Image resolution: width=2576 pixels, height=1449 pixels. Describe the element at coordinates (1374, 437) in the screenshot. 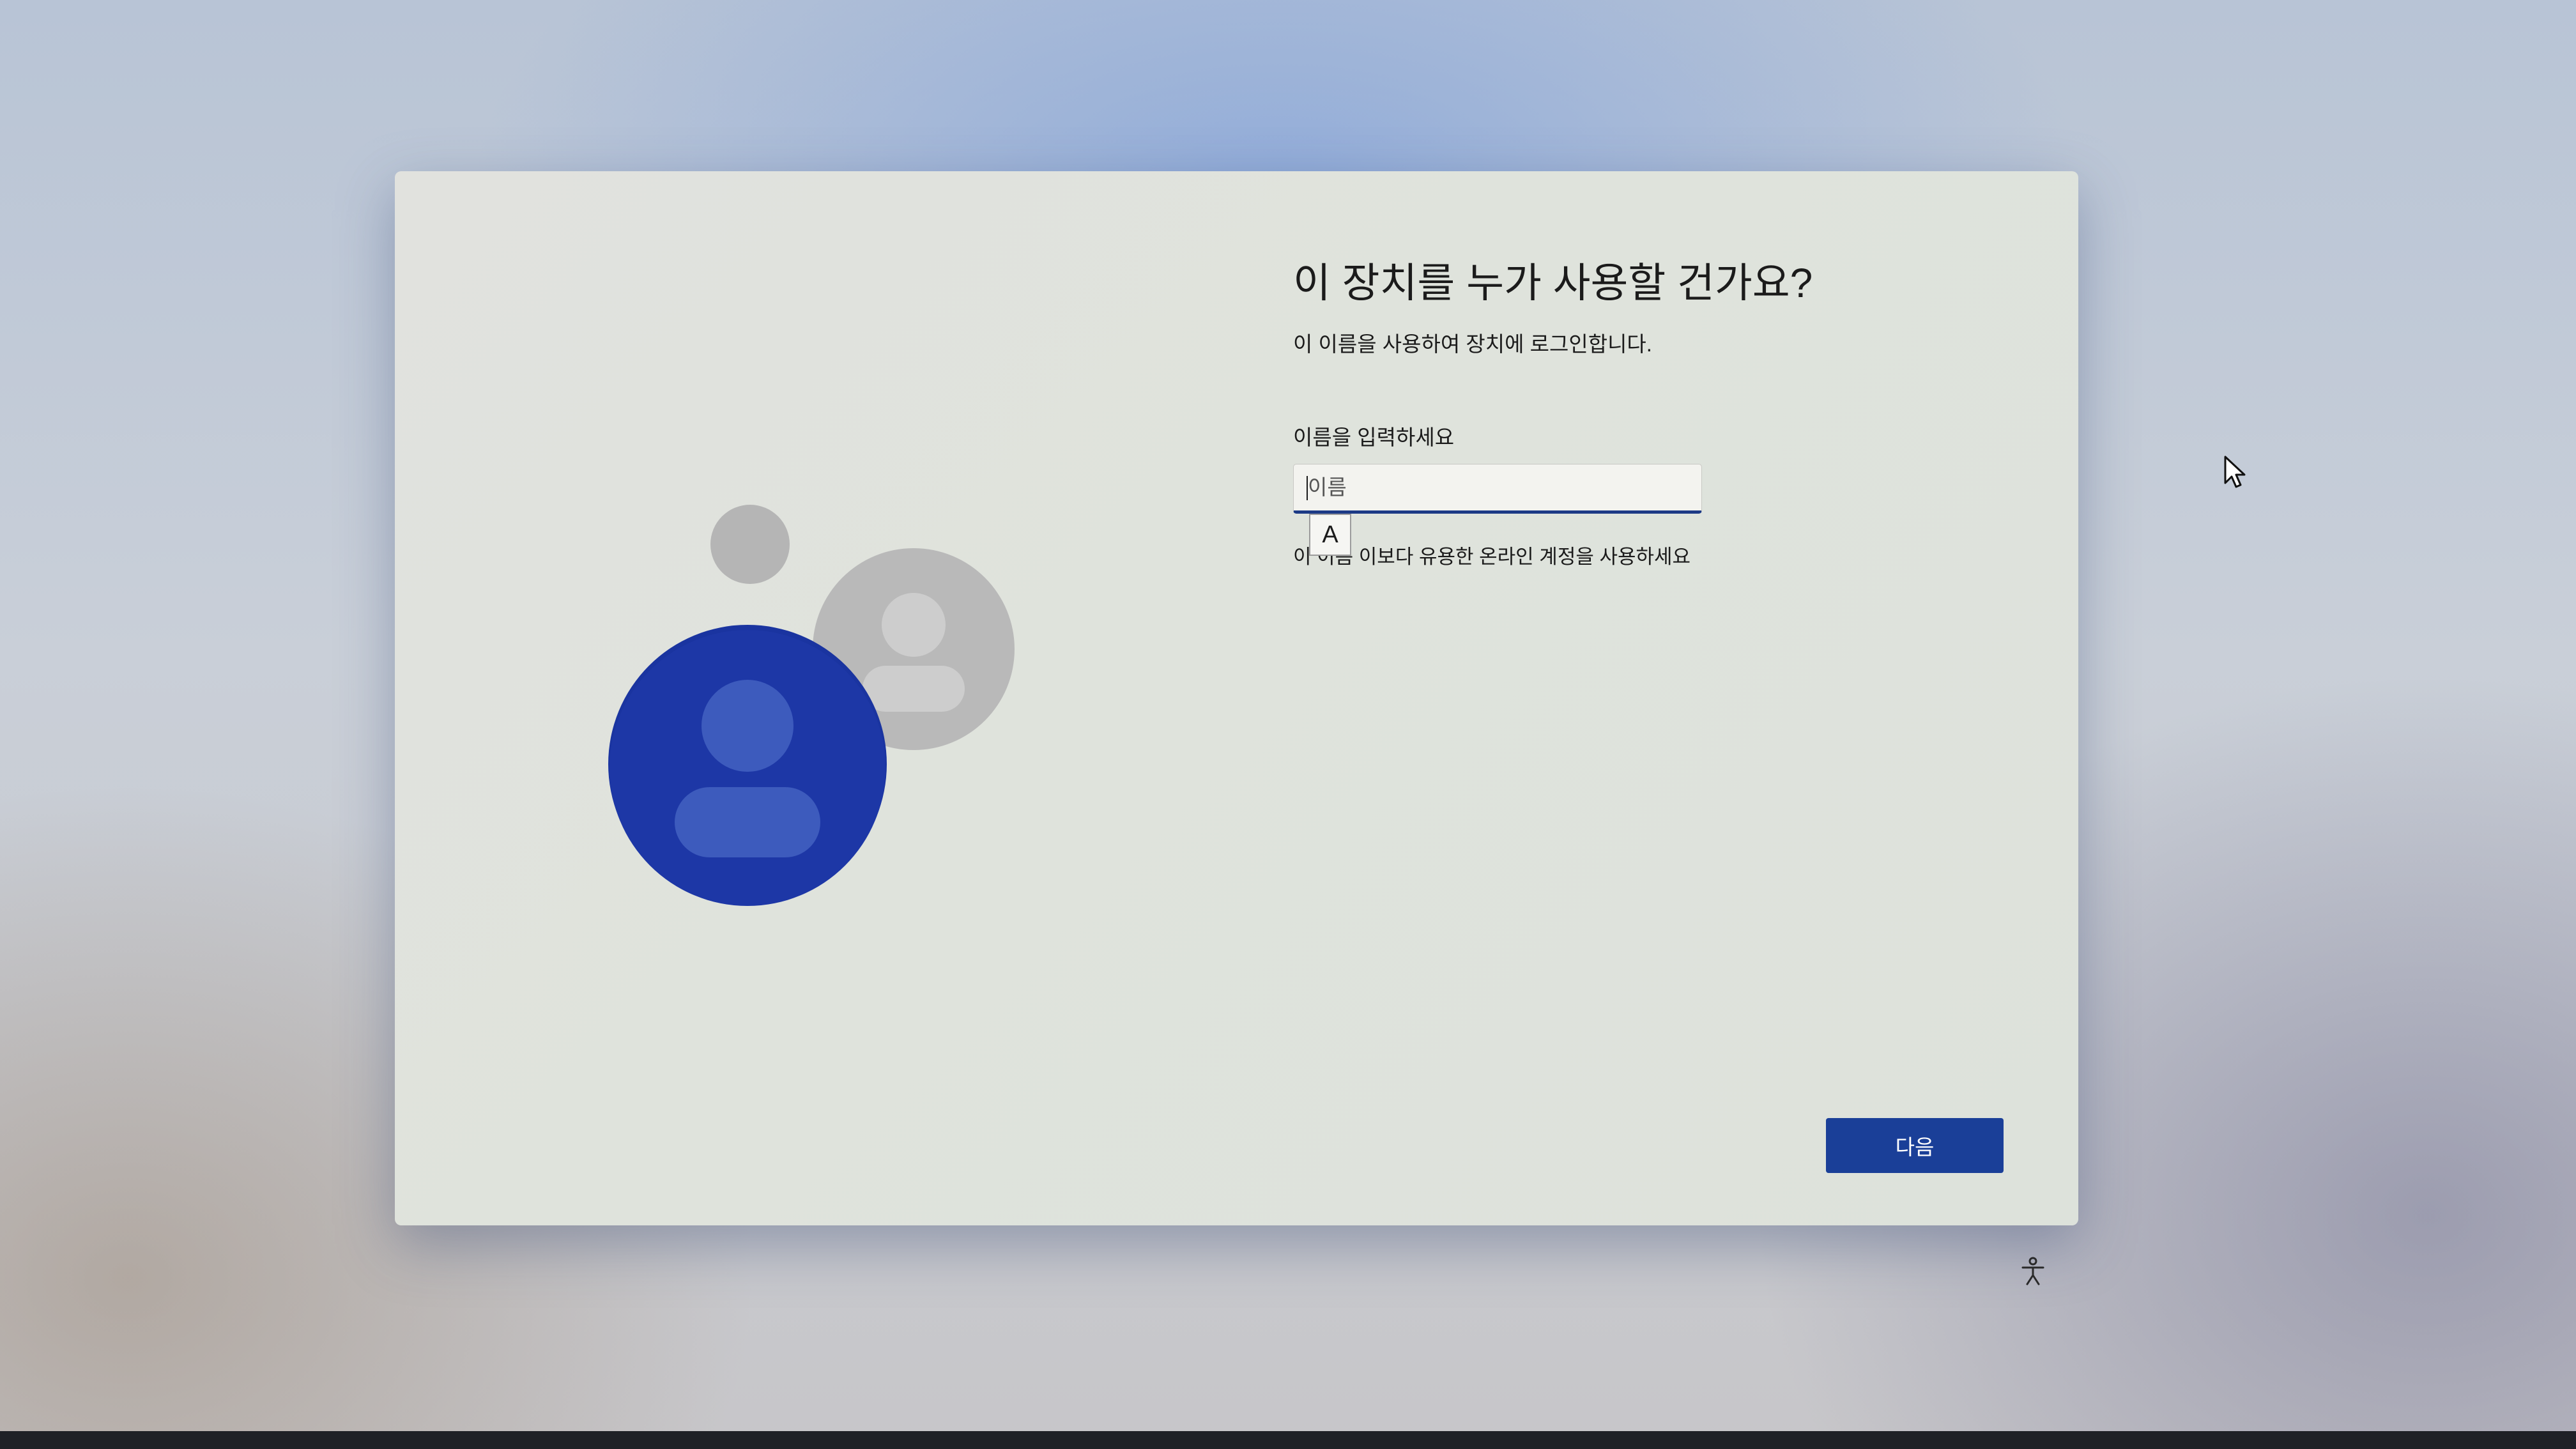

I see `name-field-label: 이름을 입력하세요` at that location.